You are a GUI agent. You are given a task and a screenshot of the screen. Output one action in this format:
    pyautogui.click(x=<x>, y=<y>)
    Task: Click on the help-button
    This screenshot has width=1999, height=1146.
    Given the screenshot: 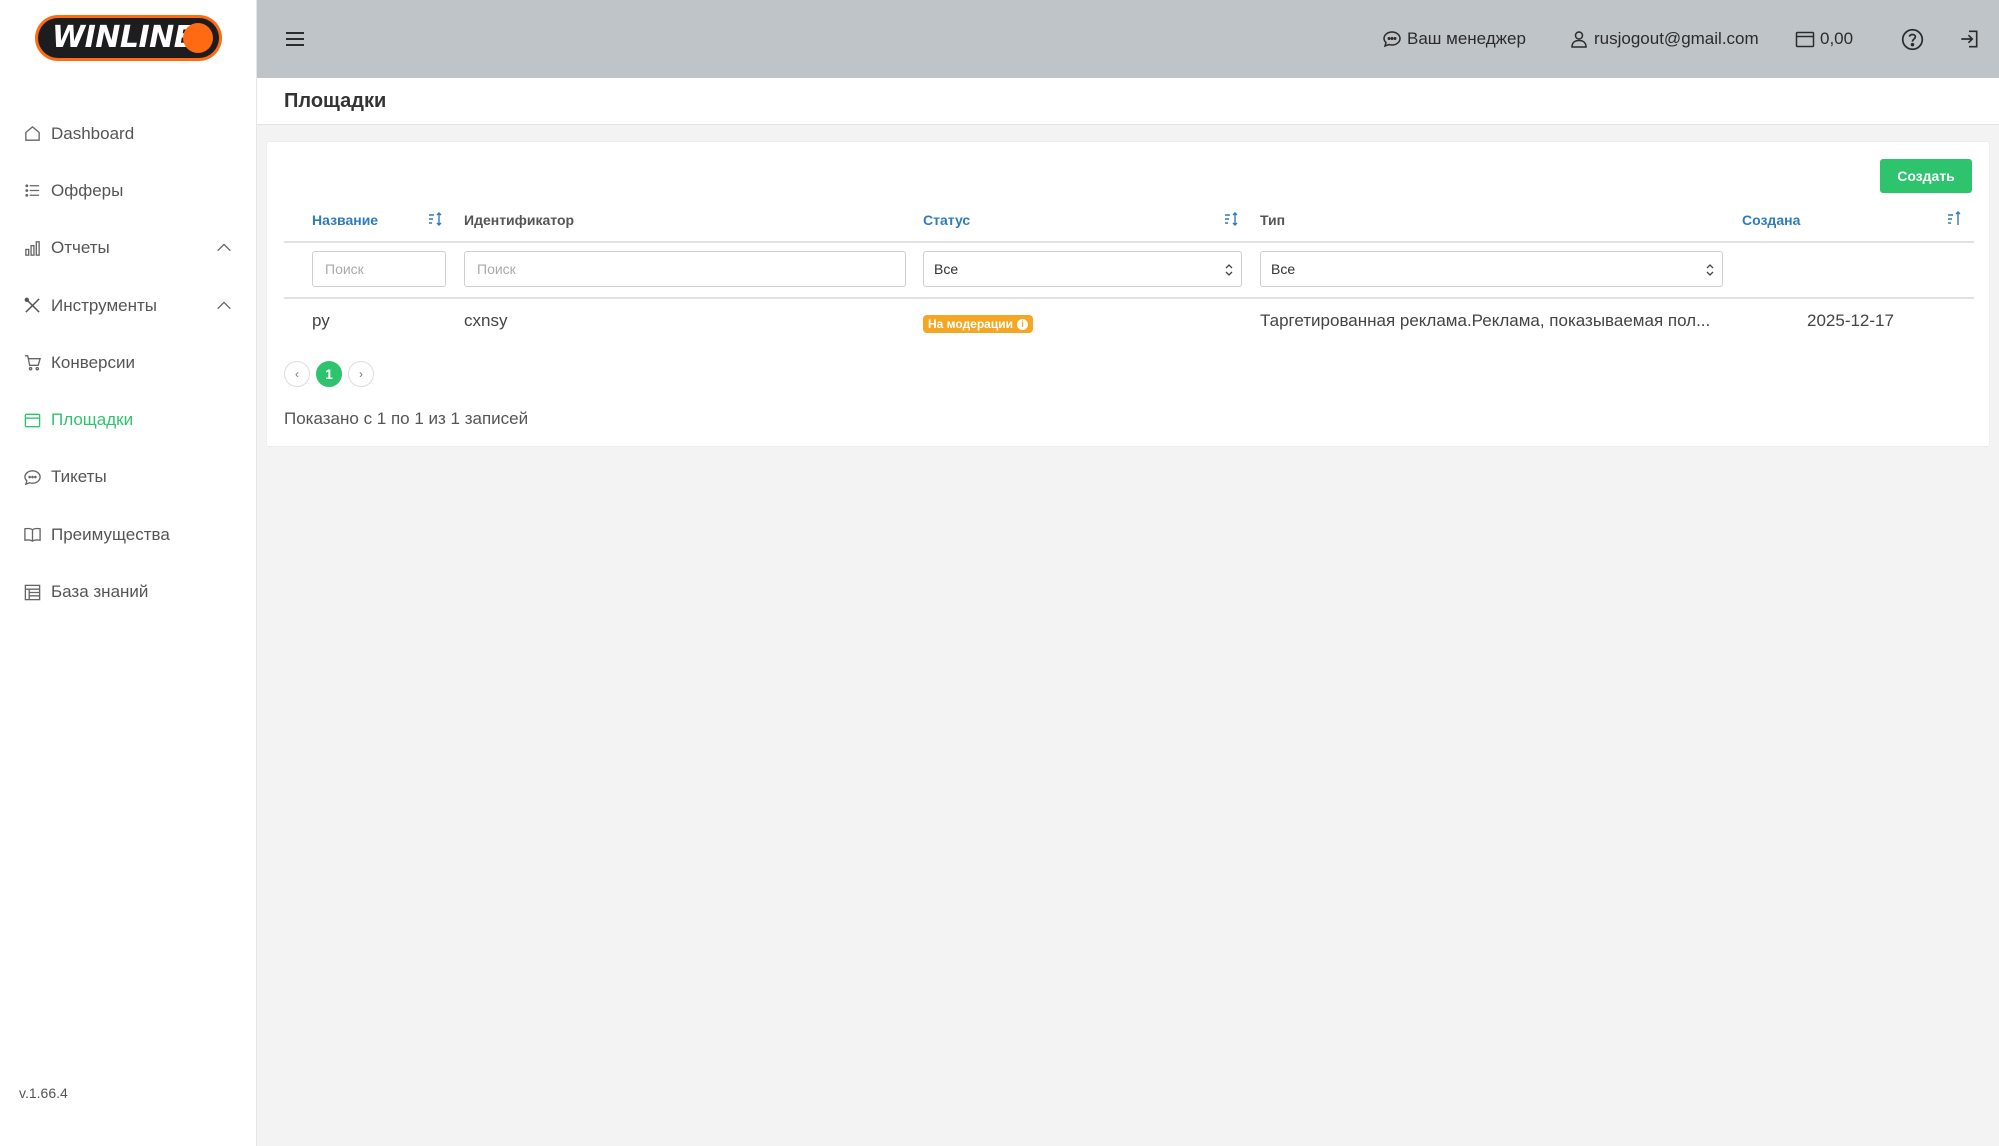 What is the action you would take?
    pyautogui.click(x=1915, y=39)
    